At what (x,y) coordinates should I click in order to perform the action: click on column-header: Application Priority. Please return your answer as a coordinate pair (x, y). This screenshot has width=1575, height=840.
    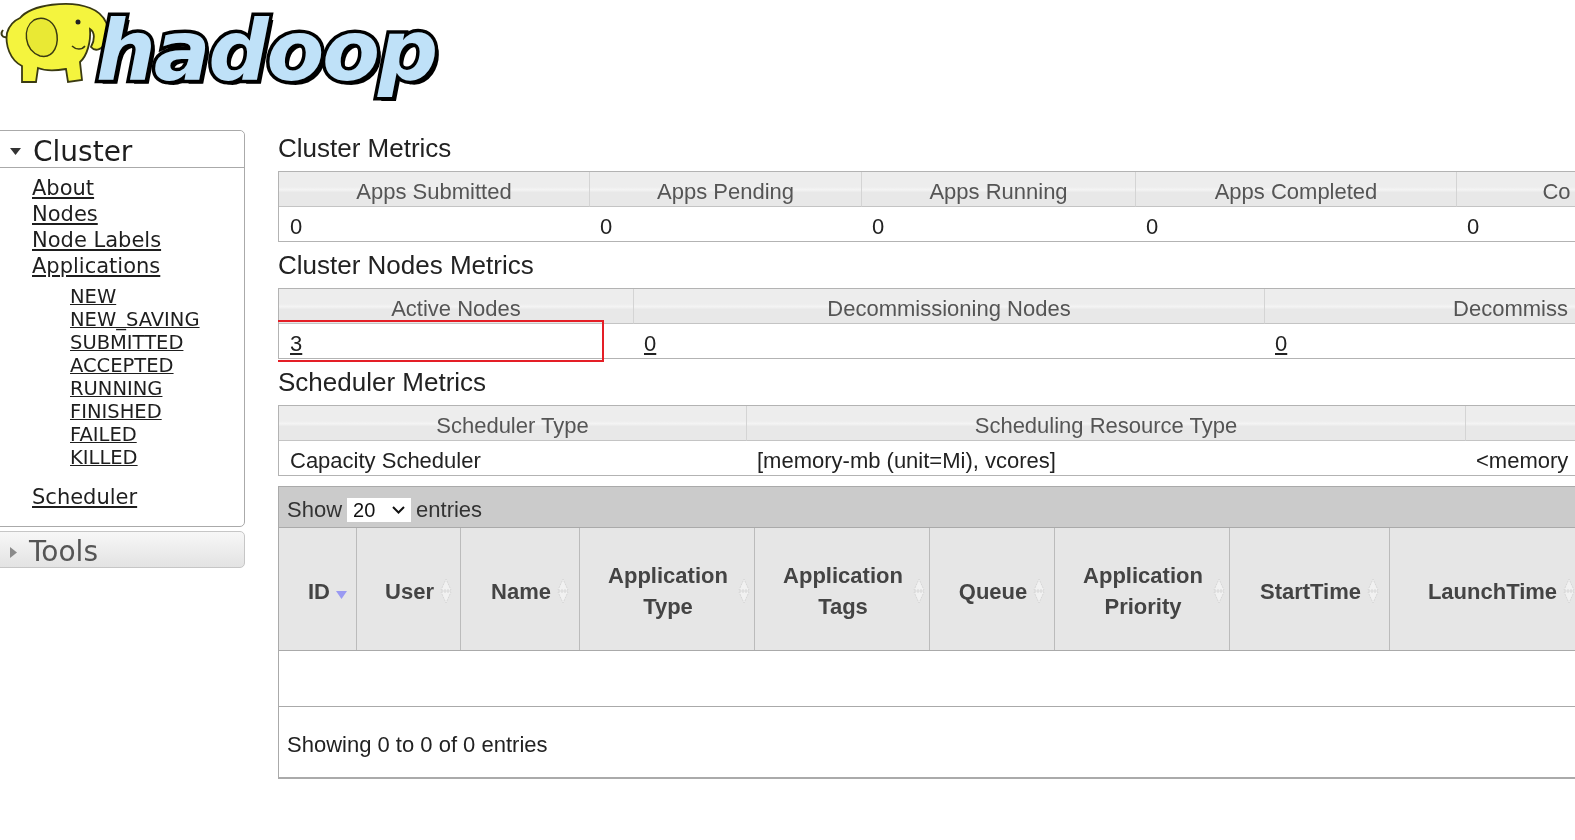
    Looking at the image, I should click on (1142, 589).